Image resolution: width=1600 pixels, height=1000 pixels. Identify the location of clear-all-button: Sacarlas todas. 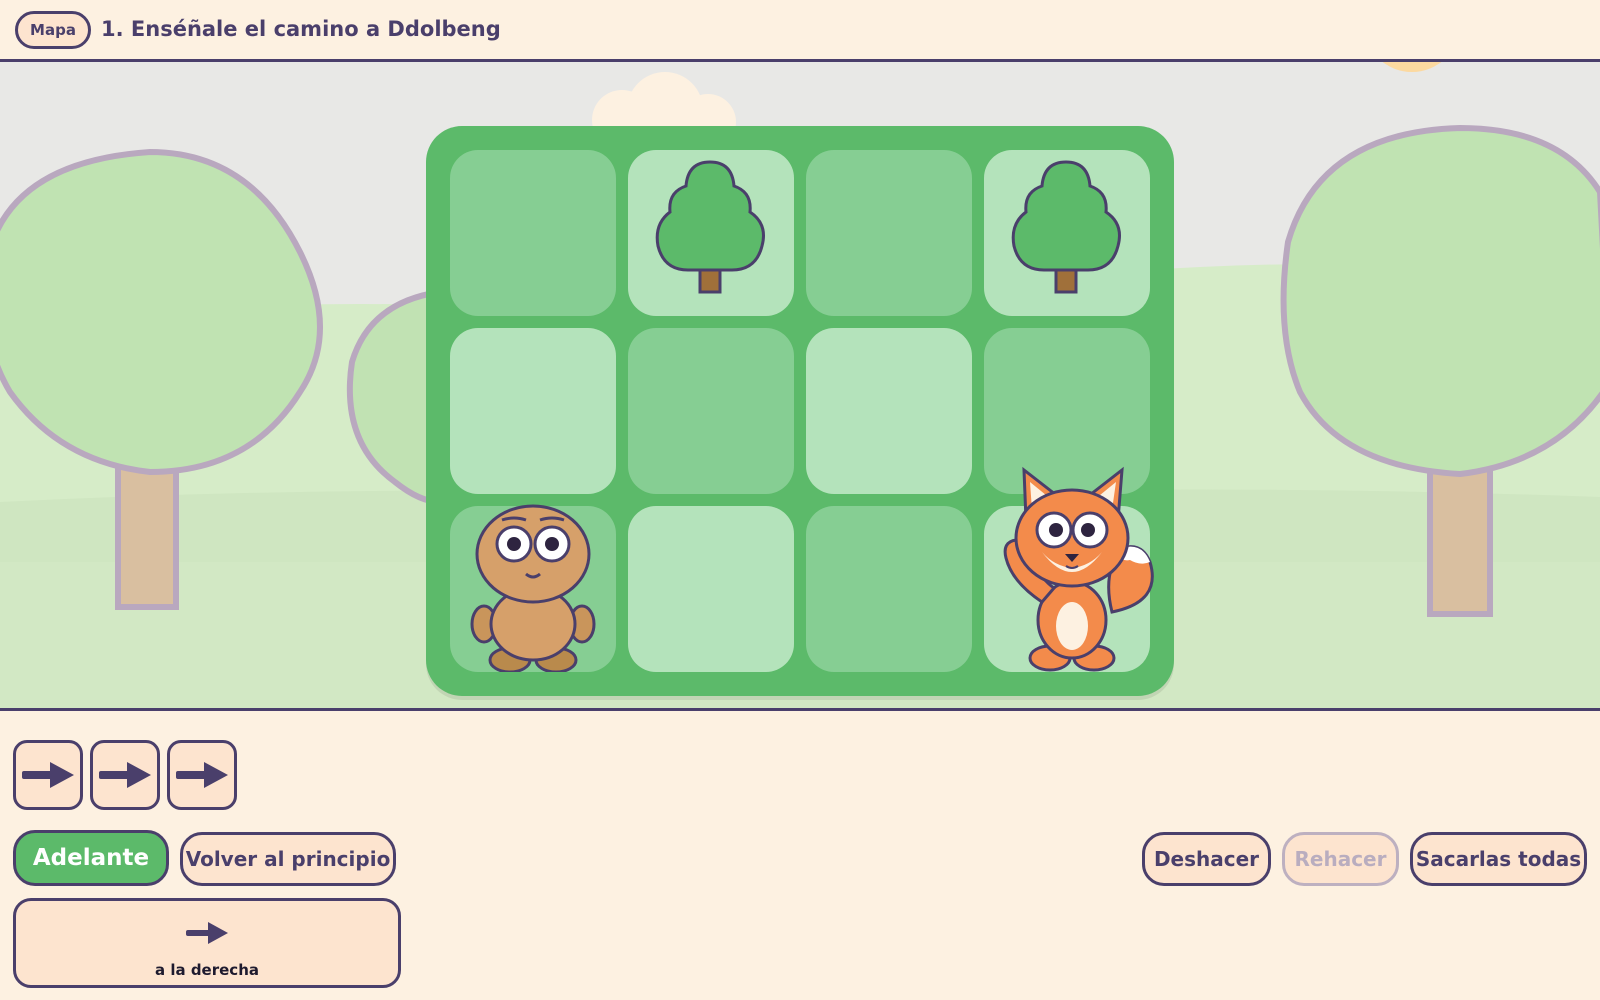
(1498, 859).